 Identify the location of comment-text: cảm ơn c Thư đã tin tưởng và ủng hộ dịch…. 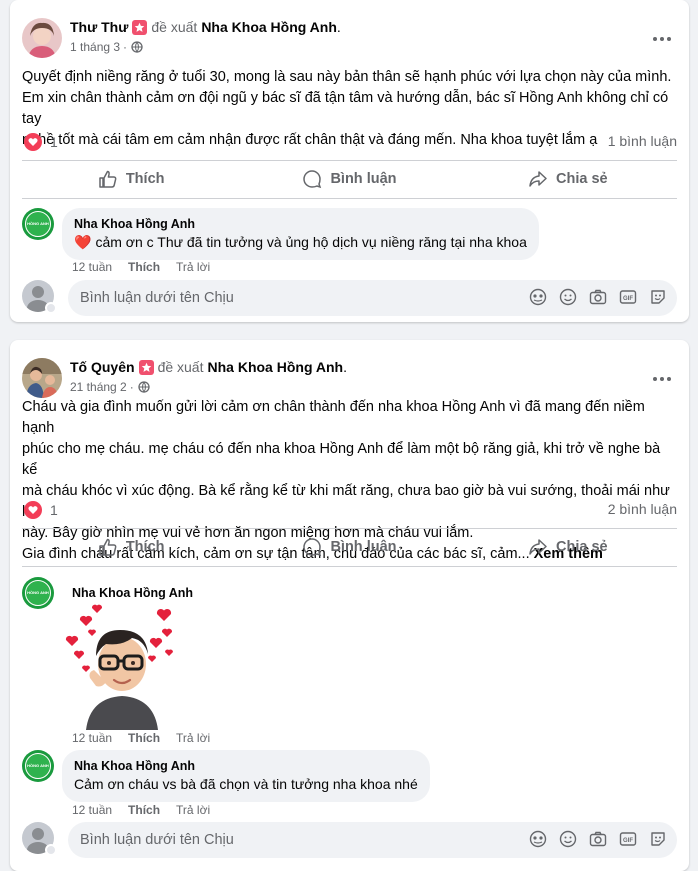
(311, 242).